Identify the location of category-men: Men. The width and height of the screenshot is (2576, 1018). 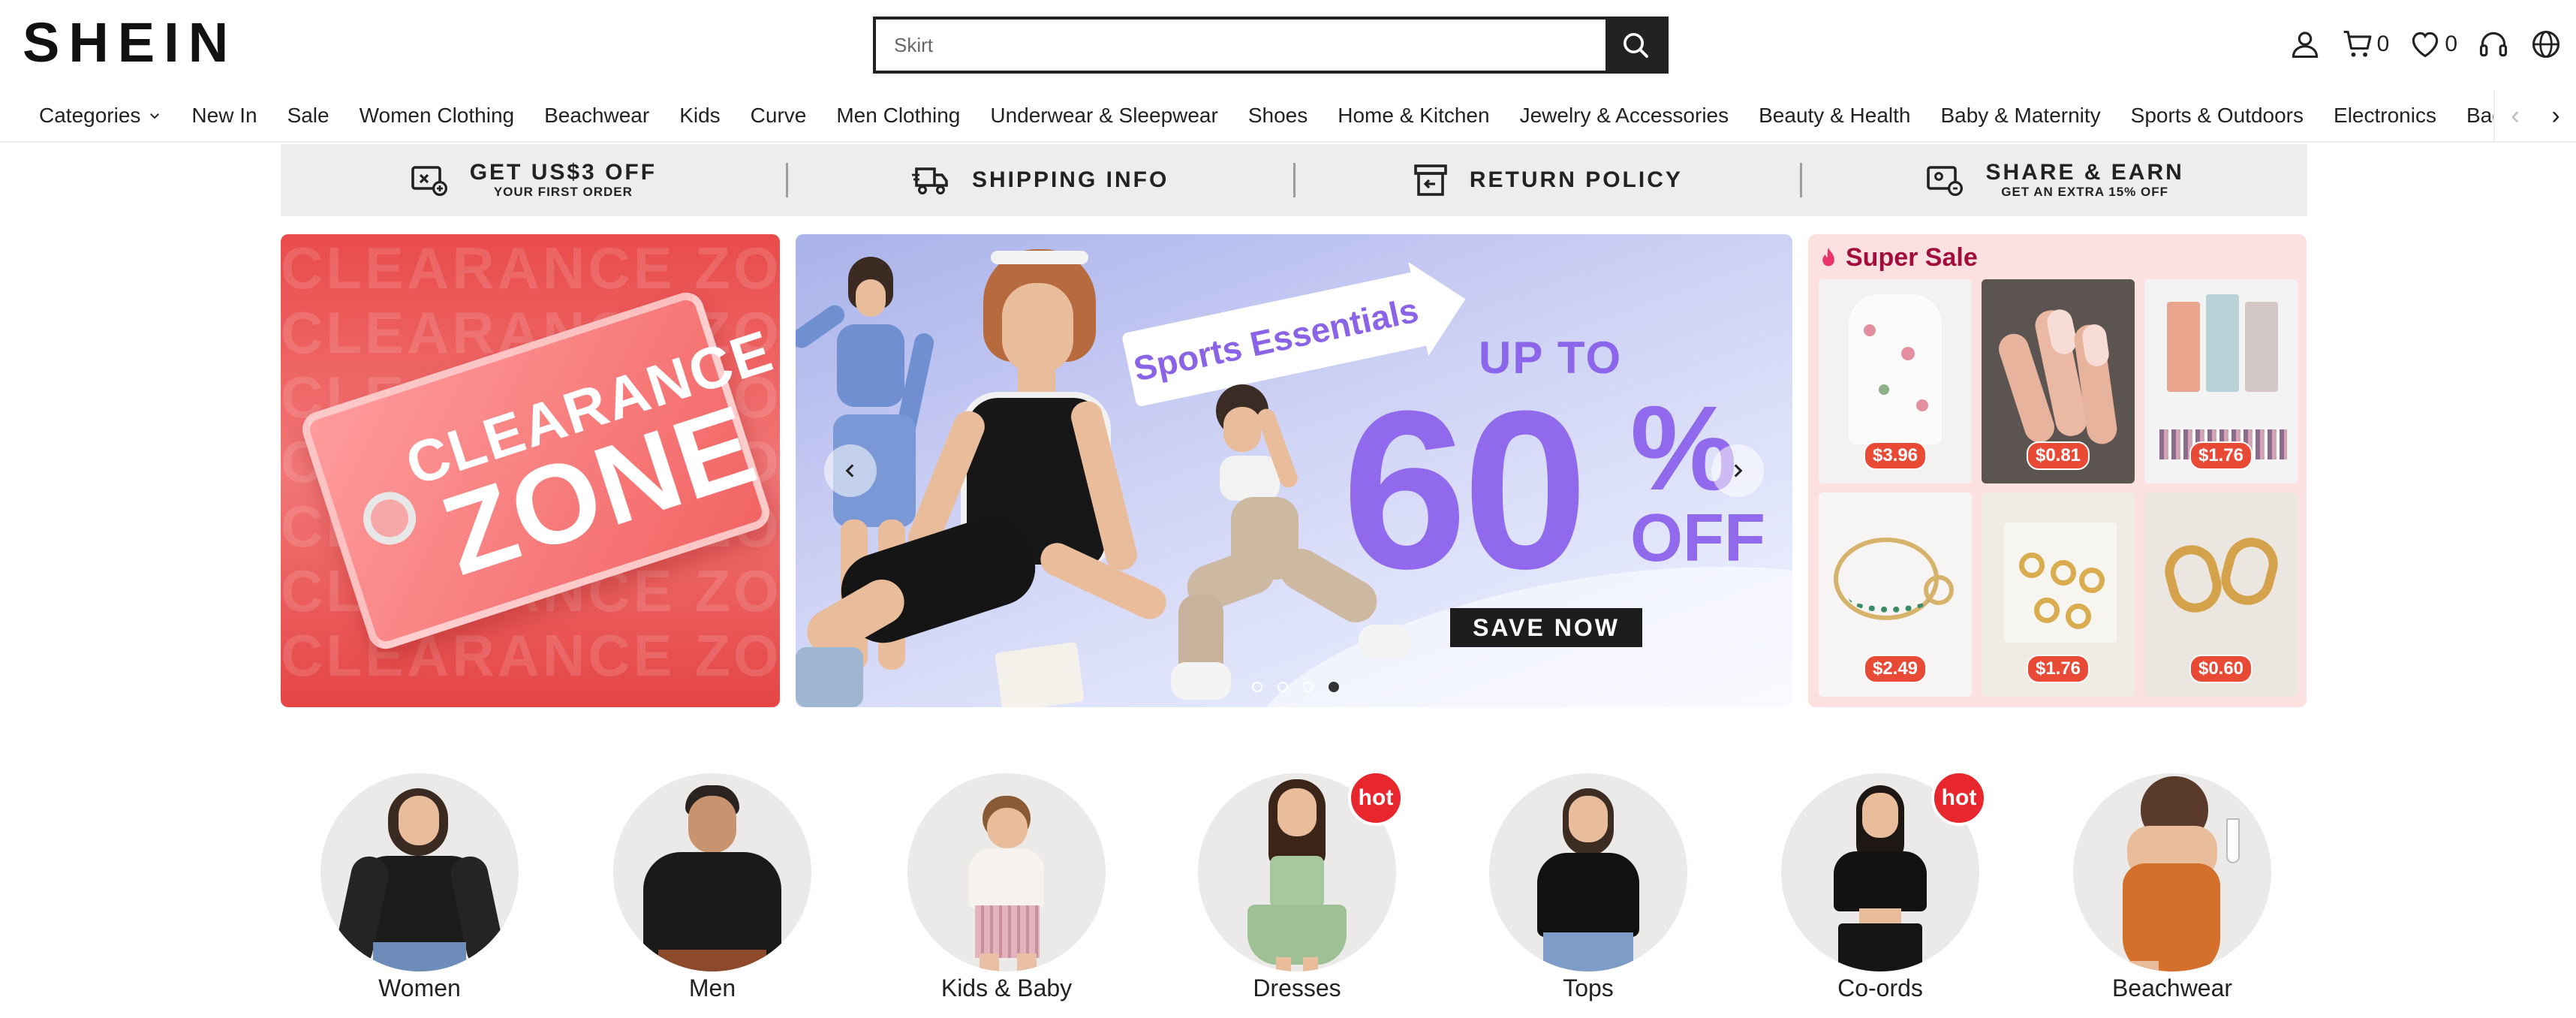
(712, 887).